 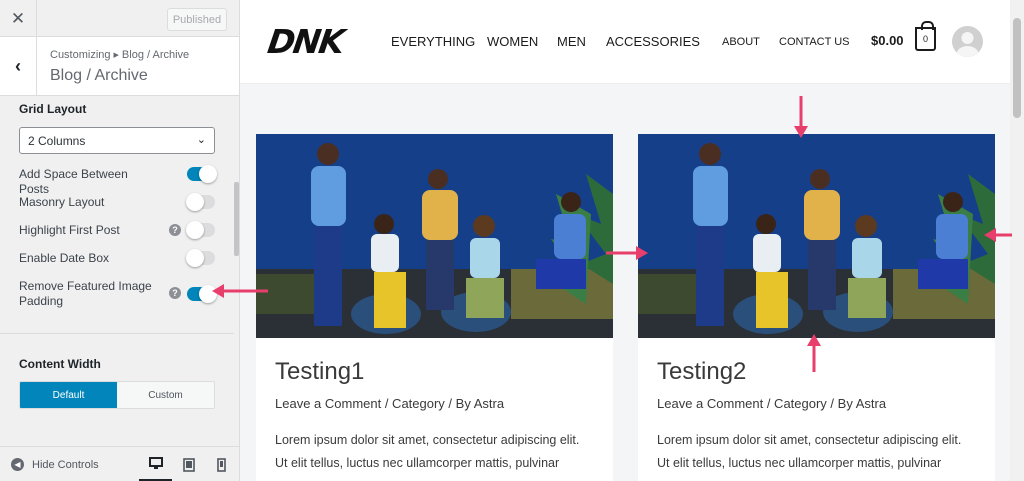 I want to click on grid-layout-label: Grid Layout, so click(x=53, y=109).